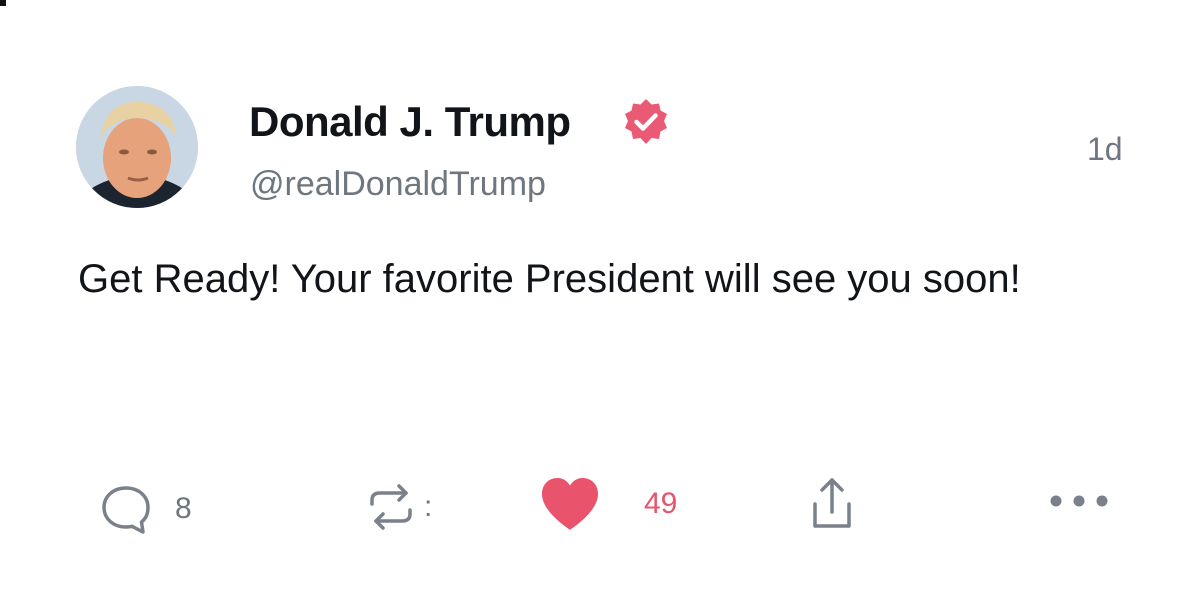 Image resolution: width=1177 pixels, height=605 pixels. I want to click on top-edge-fragment, so click(3, 3).